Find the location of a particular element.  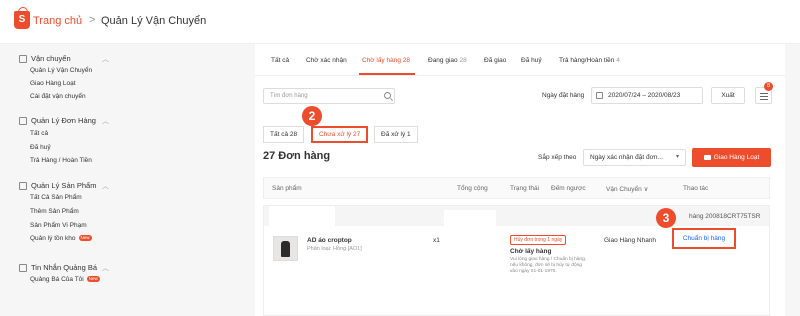

sidebar-item-all-products: Tất Cả Sản Phẩm is located at coordinates (56, 197).